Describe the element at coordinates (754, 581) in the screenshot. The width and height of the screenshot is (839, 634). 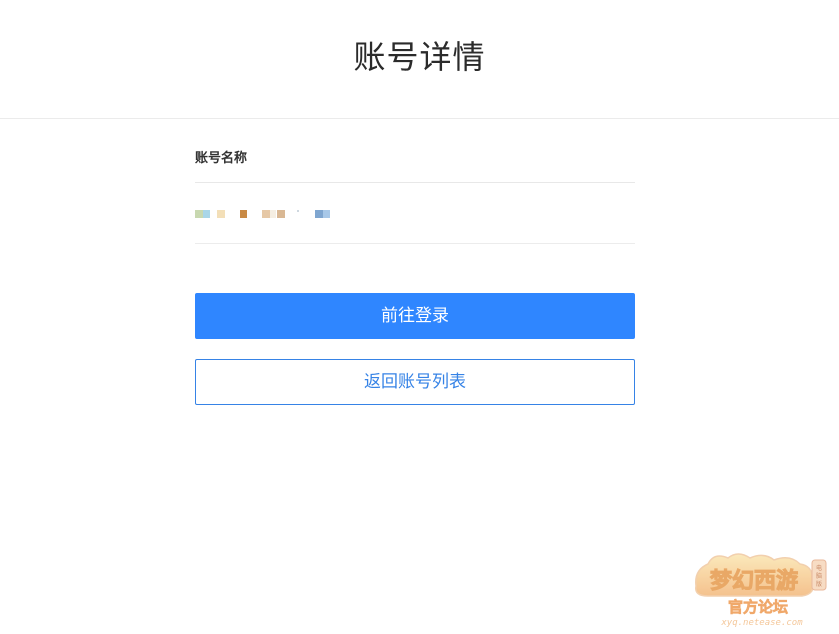
I see `svg-text: 梦幻西游` at that location.